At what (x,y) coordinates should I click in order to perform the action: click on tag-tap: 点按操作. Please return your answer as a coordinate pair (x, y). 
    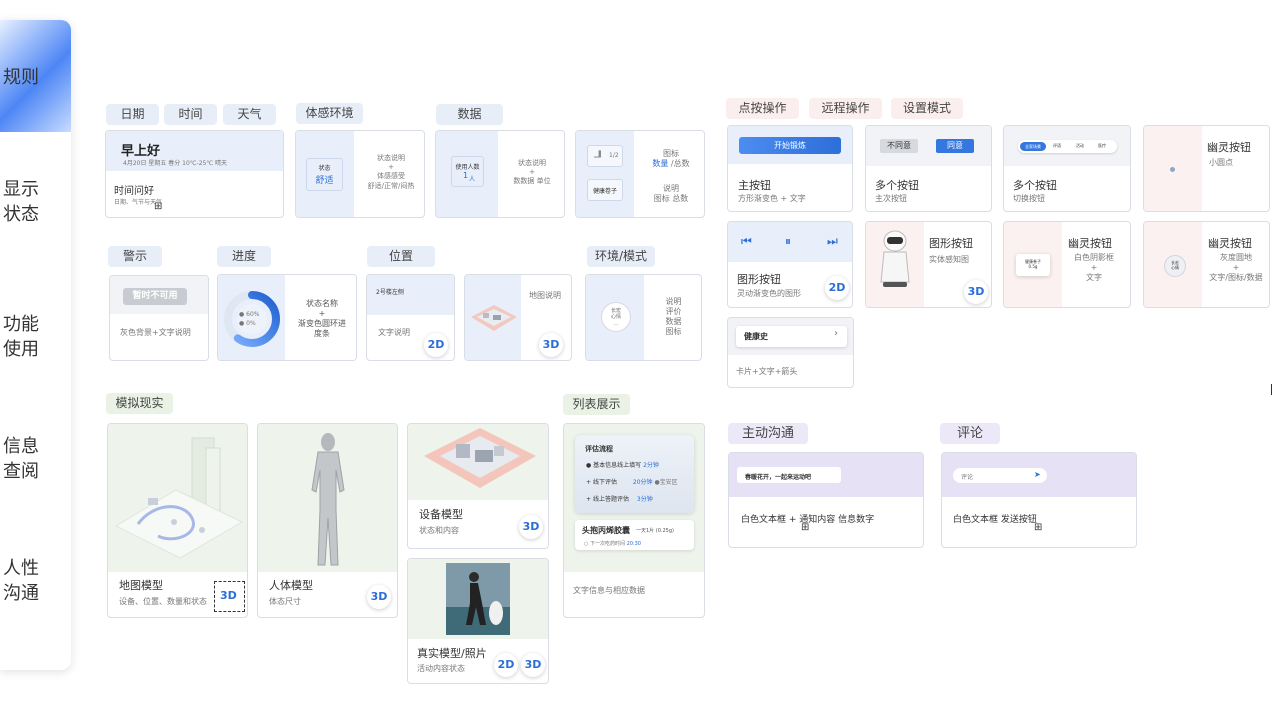
    Looking at the image, I should click on (762, 108).